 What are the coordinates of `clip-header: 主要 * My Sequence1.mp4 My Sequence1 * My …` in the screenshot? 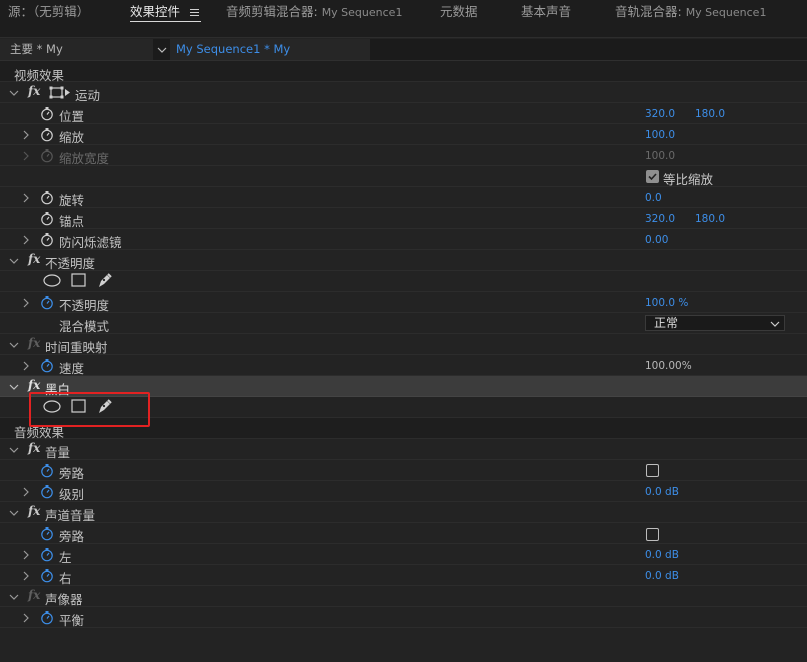 It's located at (403, 58).